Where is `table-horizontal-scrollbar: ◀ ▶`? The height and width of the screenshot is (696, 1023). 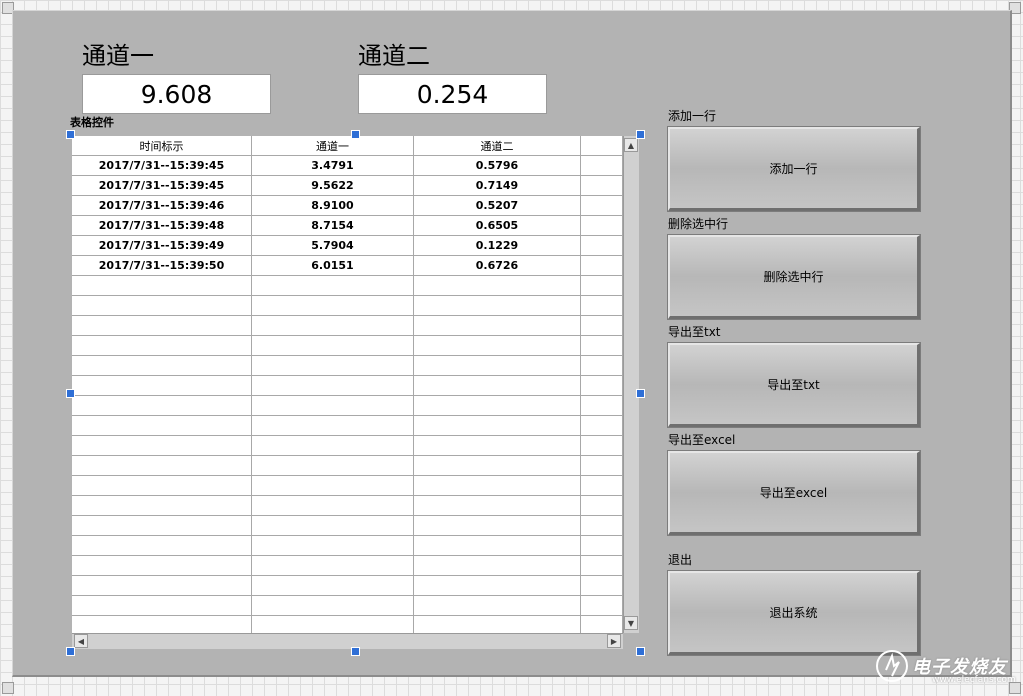 table-horizontal-scrollbar: ◀ ▶ is located at coordinates (347, 641).